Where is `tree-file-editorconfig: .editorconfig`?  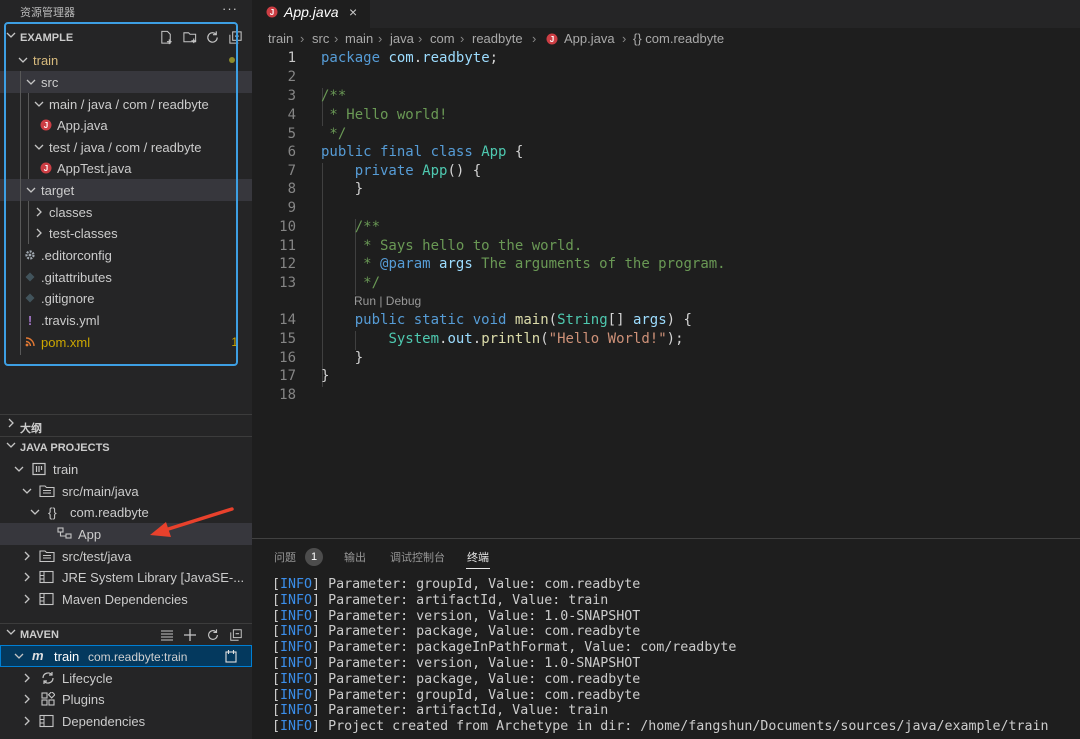 tree-file-editorconfig: .editorconfig is located at coordinates (126, 255).